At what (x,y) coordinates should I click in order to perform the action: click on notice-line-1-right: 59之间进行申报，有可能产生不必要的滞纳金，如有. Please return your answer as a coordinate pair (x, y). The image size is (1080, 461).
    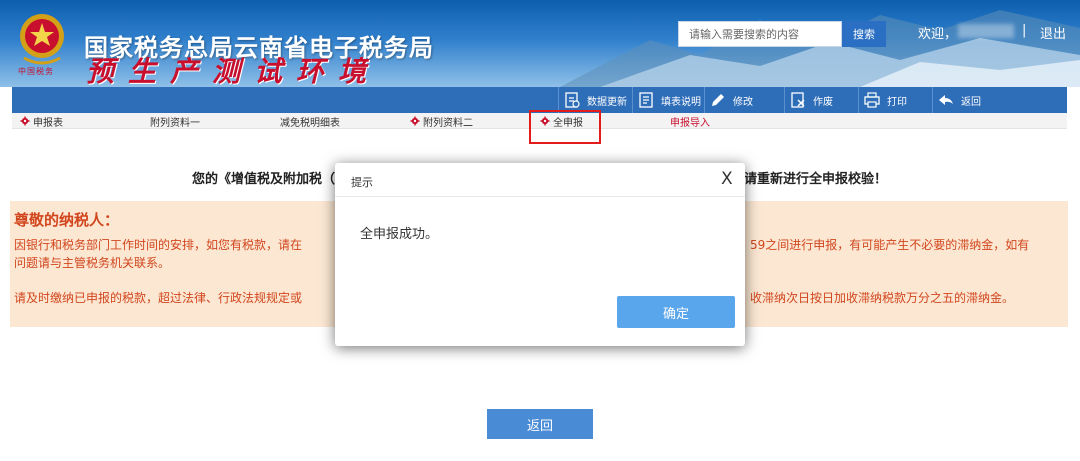
    Looking at the image, I should click on (890, 245).